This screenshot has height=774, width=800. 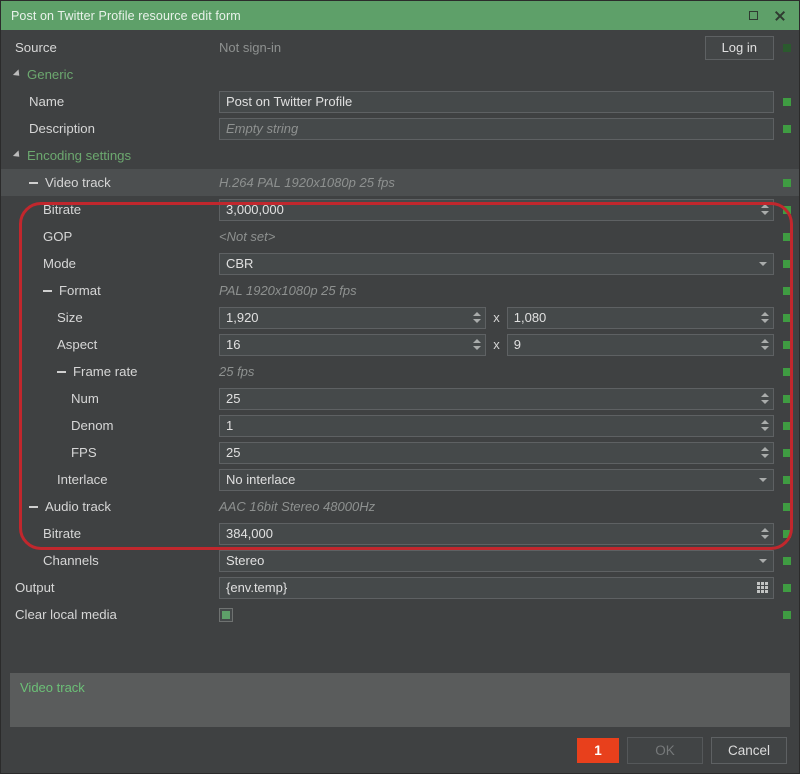 I want to click on denom-input: 1, so click(x=496, y=425).